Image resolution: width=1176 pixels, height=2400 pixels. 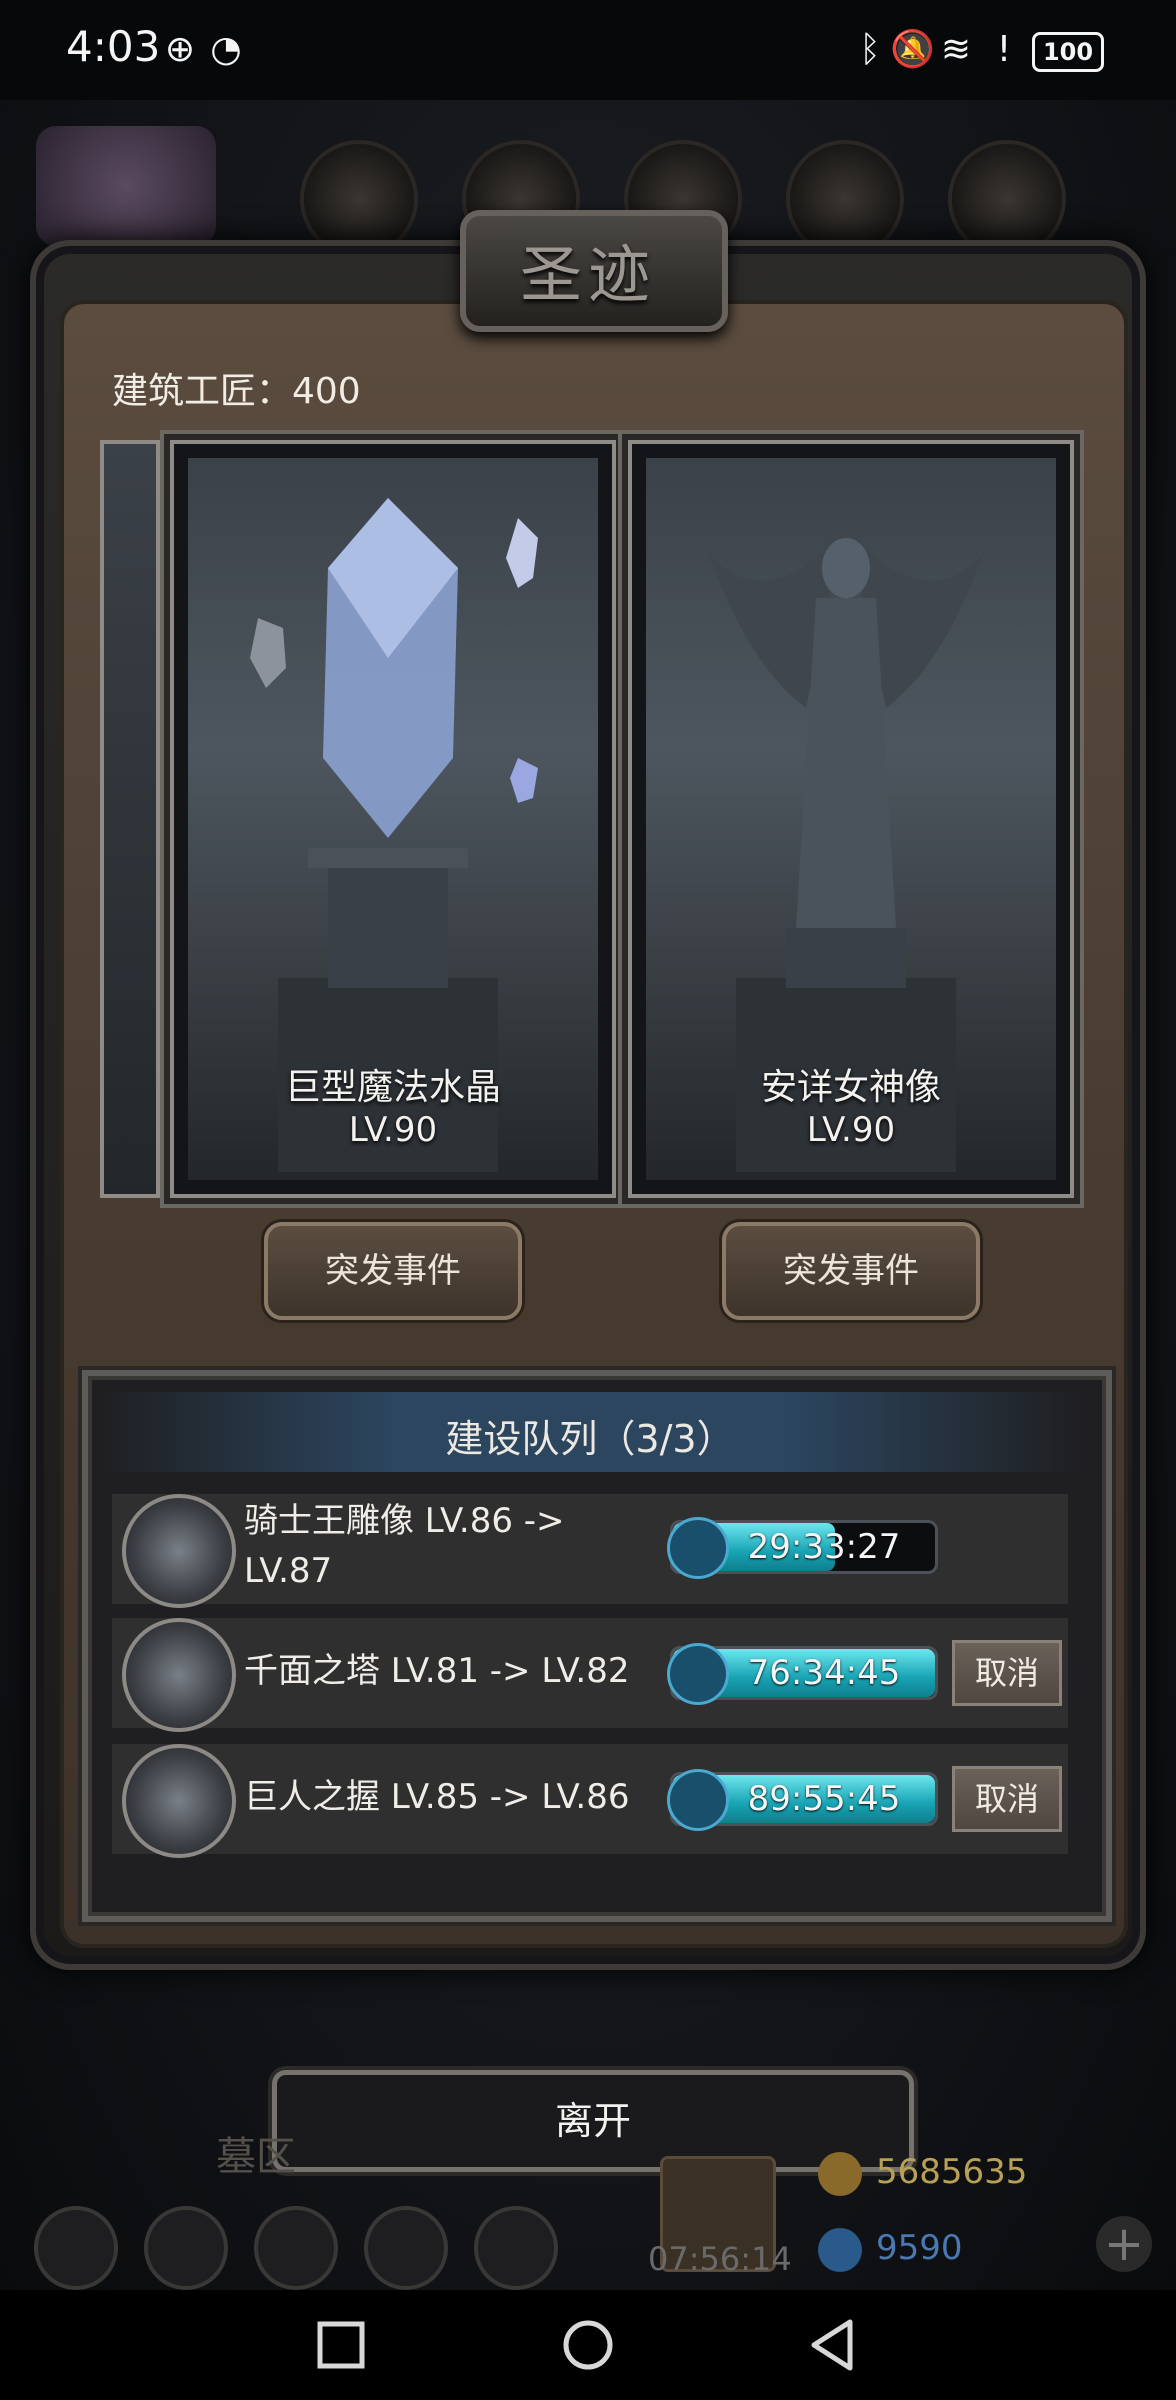 I want to click on goddess-illustration: 安详女神像 LV.90, so click(x=851, y=819).